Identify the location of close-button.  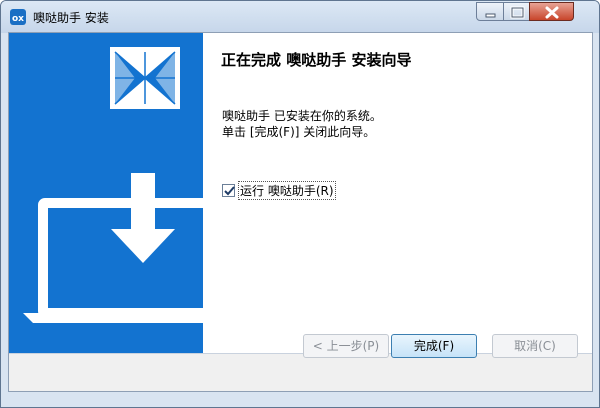
(551, 11).